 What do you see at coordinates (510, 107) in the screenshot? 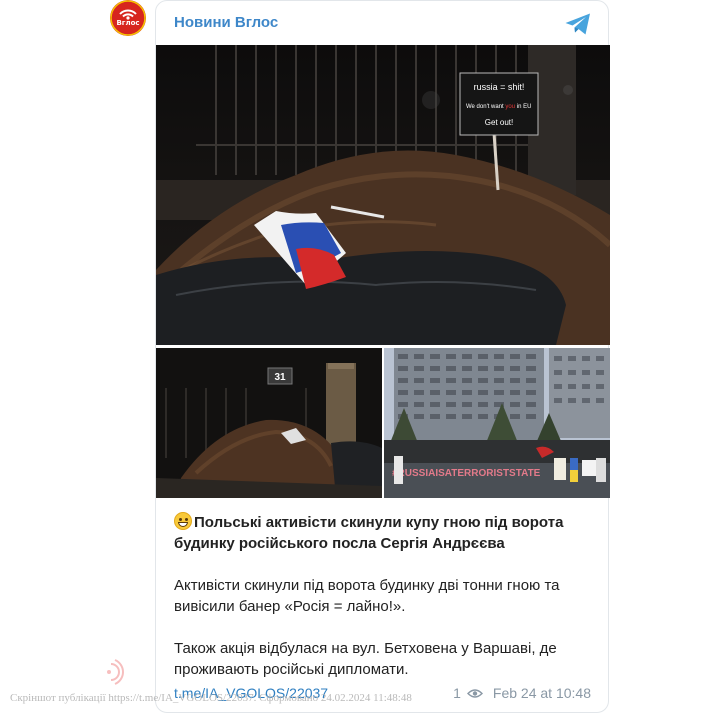
I see `sign-line-2b: you` at bounding box center [510, 107].